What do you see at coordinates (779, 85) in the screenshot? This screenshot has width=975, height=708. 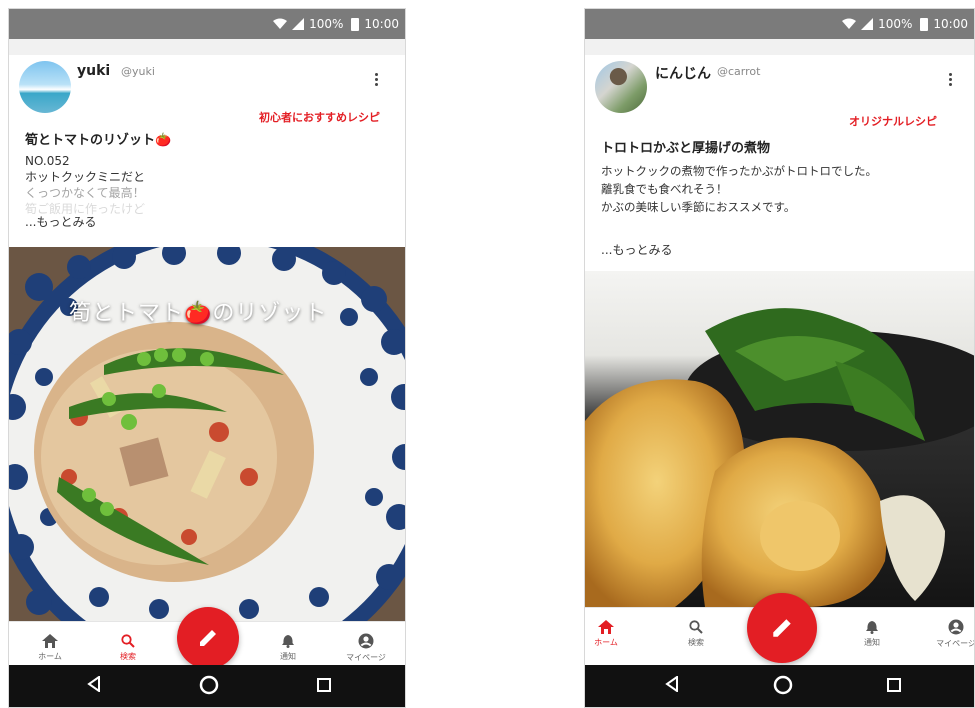 I see `post-header: にんじん @carrot` at bounding box center [779, 85].